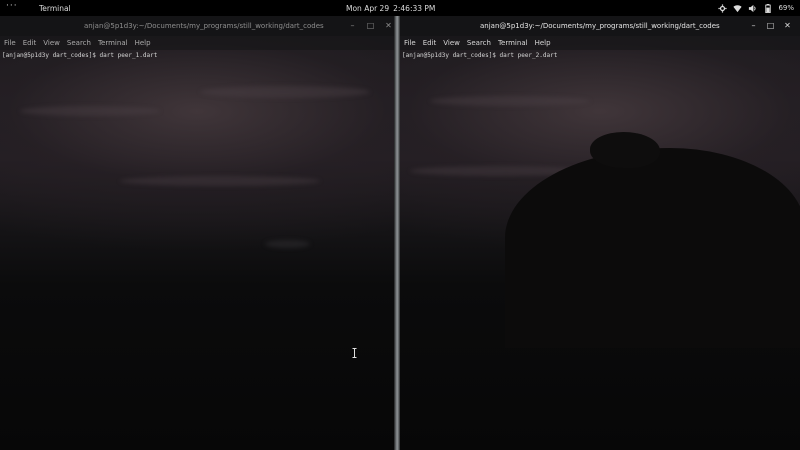 The width and height of the screenshot is (800, 450). Describe the element at coordinates (752, 8) in the screenshot. I see `volume-icon` at that location.